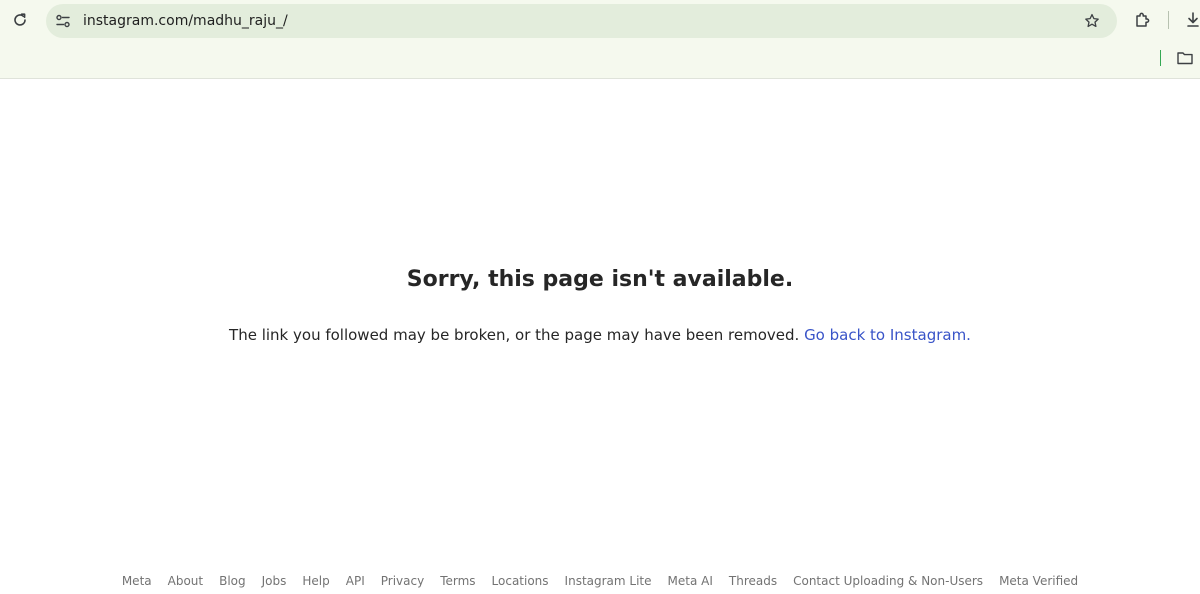 This screenshot has height=594, width=1200. Describe the element at coordinates (1160, 58) in the screenshot. I see `bookmarks-divider` at that location.